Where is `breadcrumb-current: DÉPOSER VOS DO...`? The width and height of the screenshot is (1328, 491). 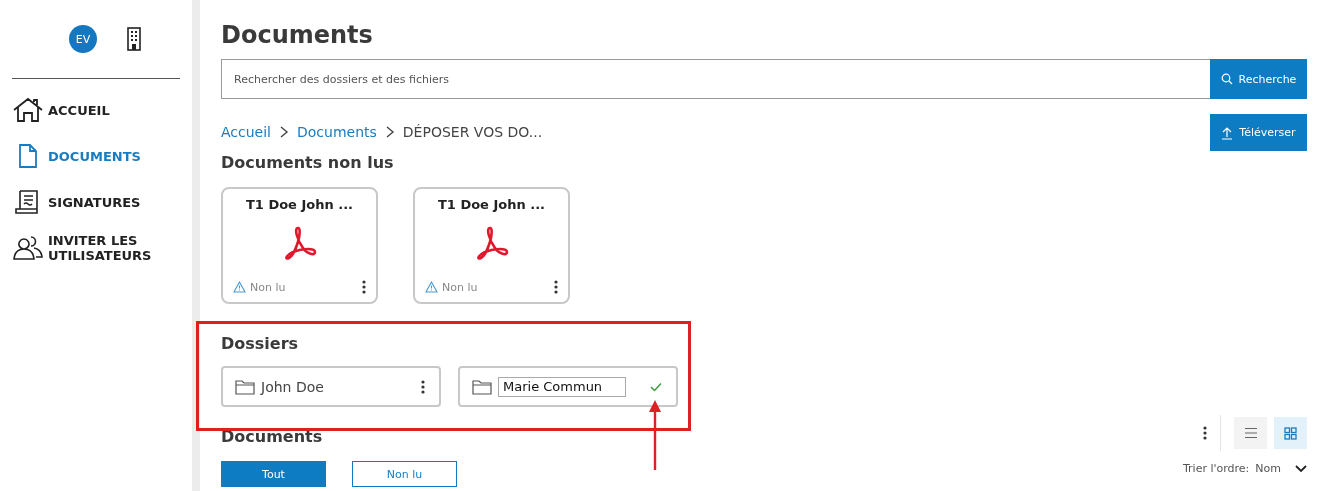
breadcrumb-current: DÉPOSER VOS DO... is located at coordinates (472, 132).